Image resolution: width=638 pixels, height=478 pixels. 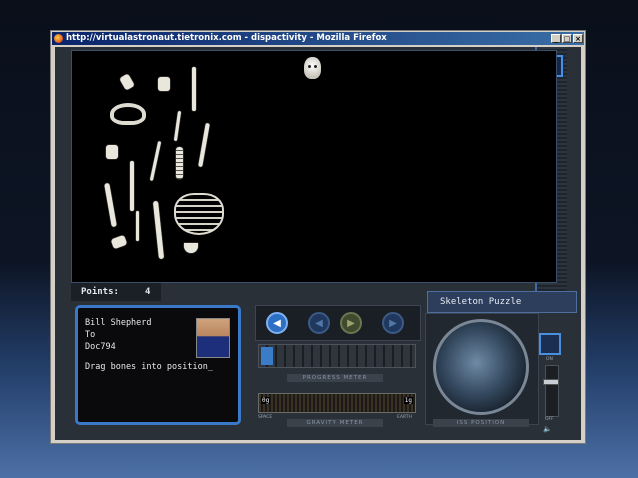 What do you see at coordinates (335, 378) in the screenshot?
I see `progress-label: PROGRESS METER` at bounding box center [335, 378].